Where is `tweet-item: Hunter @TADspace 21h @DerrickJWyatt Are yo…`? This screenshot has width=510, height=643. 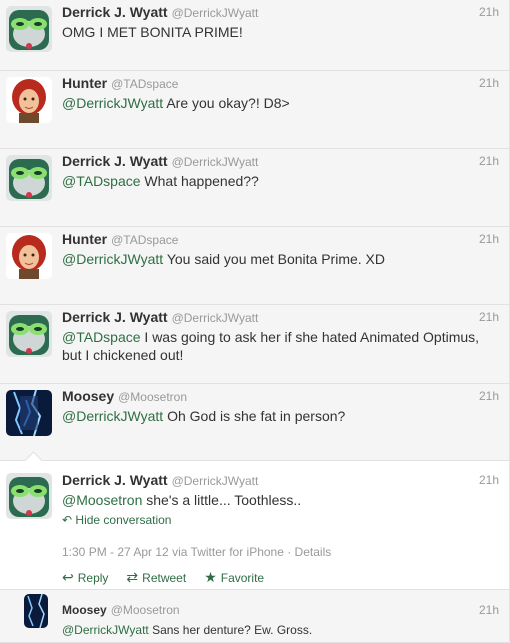 tweet-item: Hunter @TADspace 21h @DerrickJWyatt Are yo… is located at coordinates (254, 110).